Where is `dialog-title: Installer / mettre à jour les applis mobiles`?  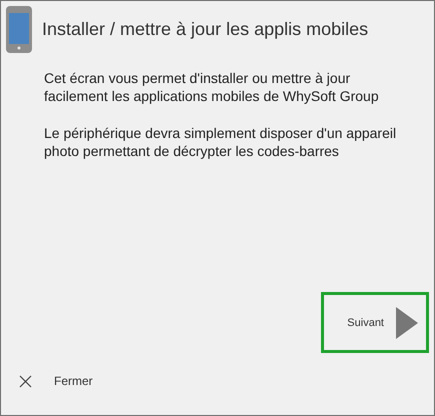
dialog-title: Installer / mettre à jour les applis mobiles is located at coordinates (205, 29).